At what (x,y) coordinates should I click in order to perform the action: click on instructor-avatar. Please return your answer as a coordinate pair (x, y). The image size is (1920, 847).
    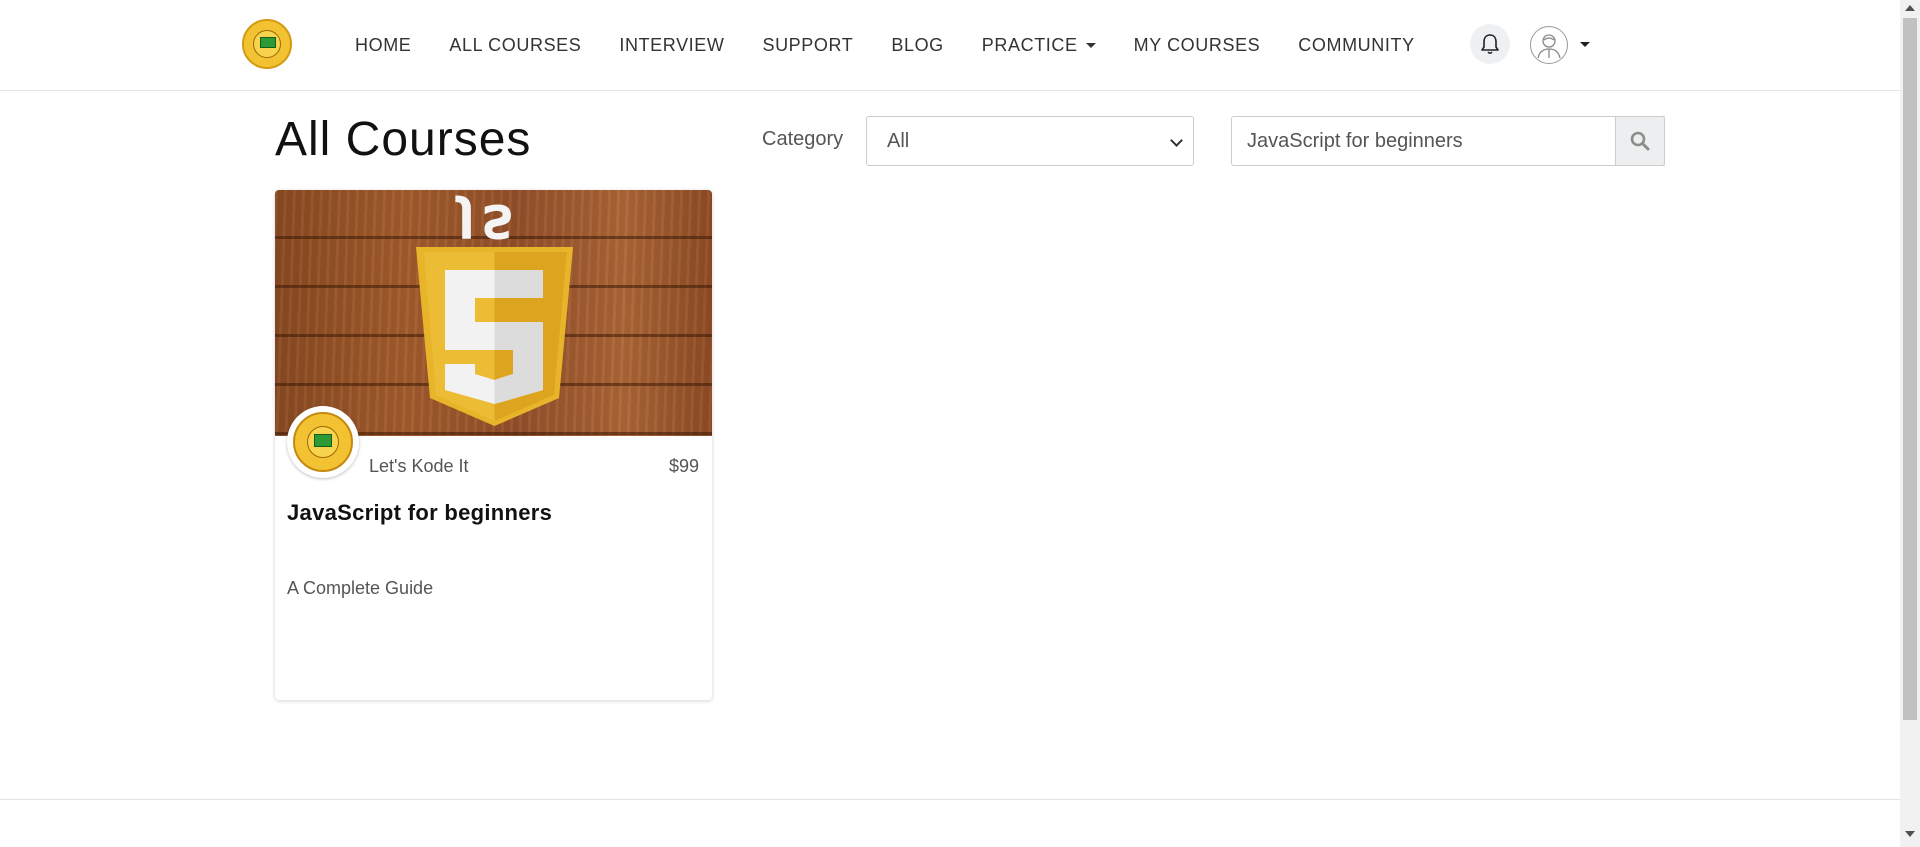
    Looking at the image, I should click on (323, 442).